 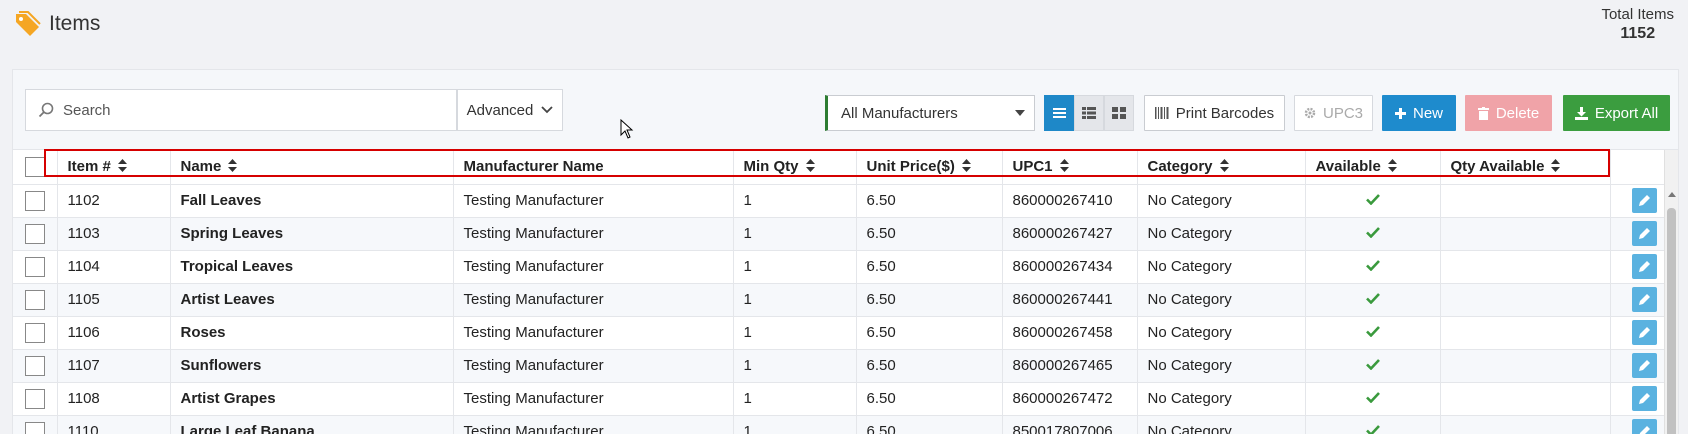 I want to click on table-scrollbar, so click(x=1671, y=292).